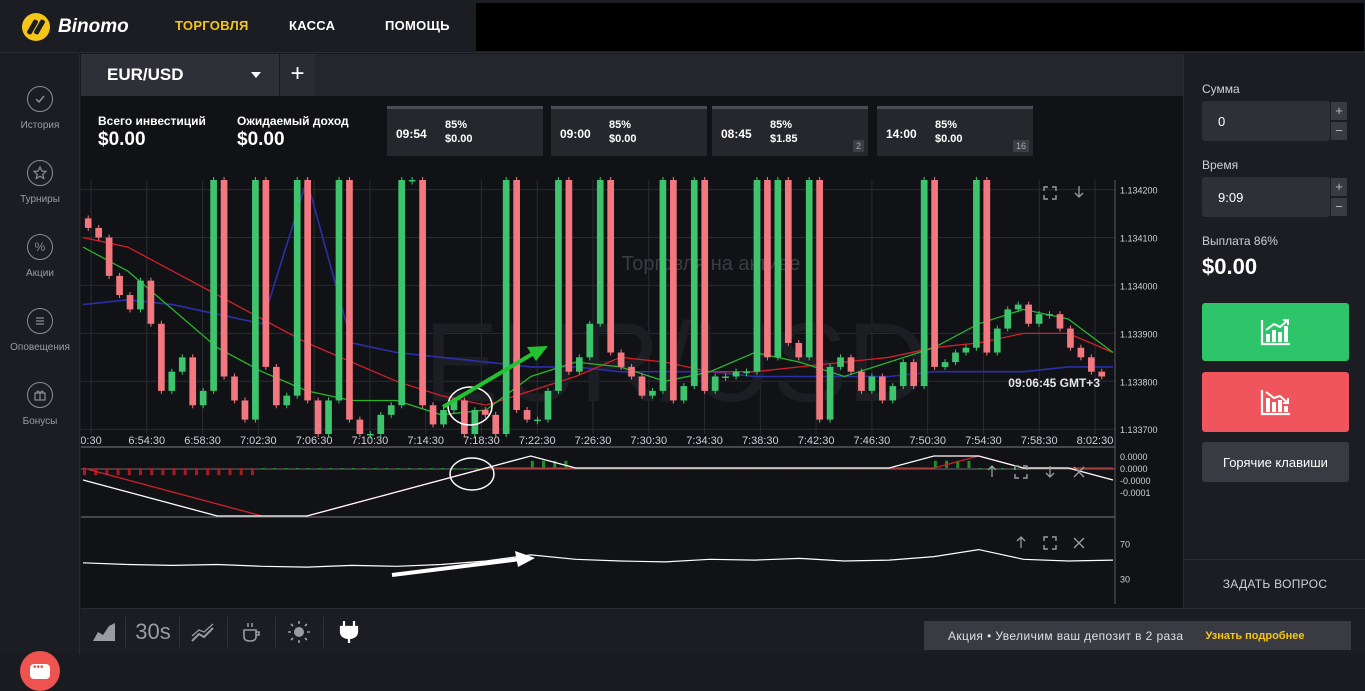 The height and width of the screenshot is (691, 1365). I want to click on drawings-button, so click(250, 632).